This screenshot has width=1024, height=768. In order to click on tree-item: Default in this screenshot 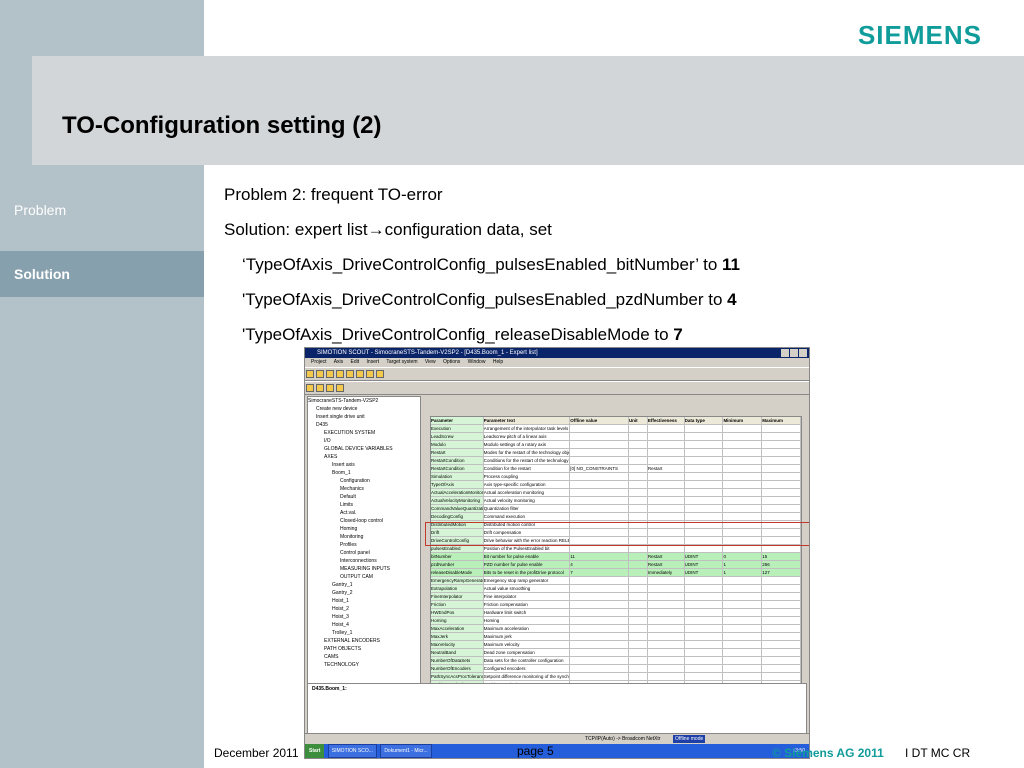, I will do `click(364, 497)`.